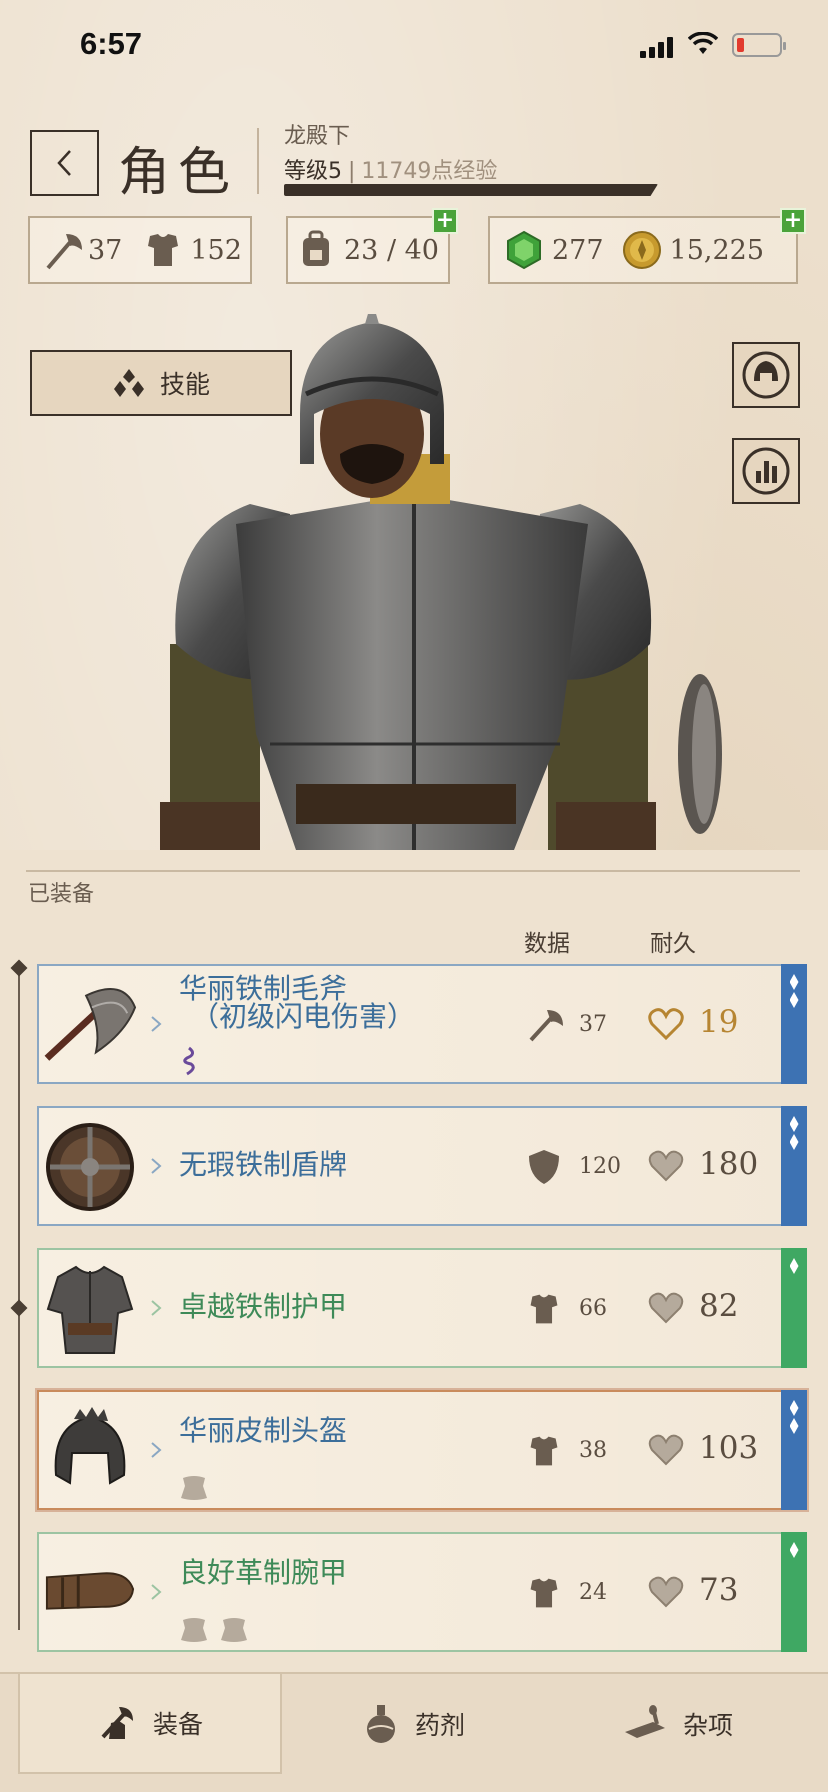 This screenshot has height=1792, width=828. Describe the element at coordinates (600, 1166) in the screenshot. I see `item-stat-value: 120` at that location.